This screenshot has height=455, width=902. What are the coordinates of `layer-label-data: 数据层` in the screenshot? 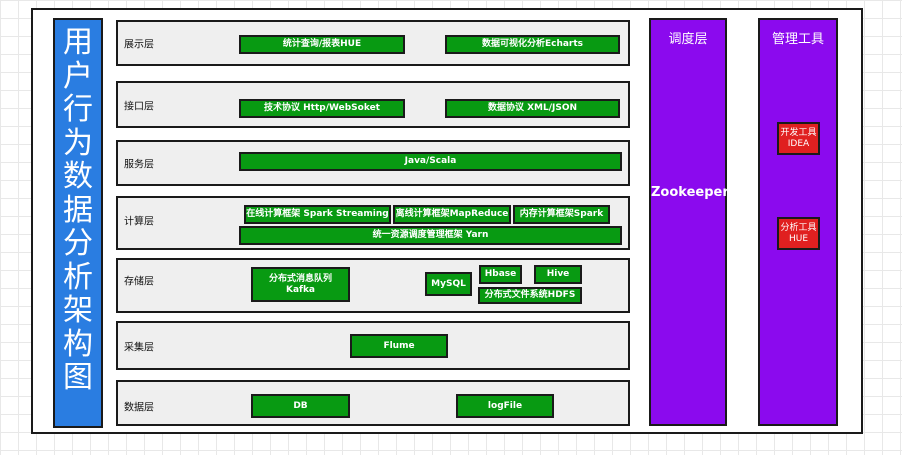 It's located at (139, 408).